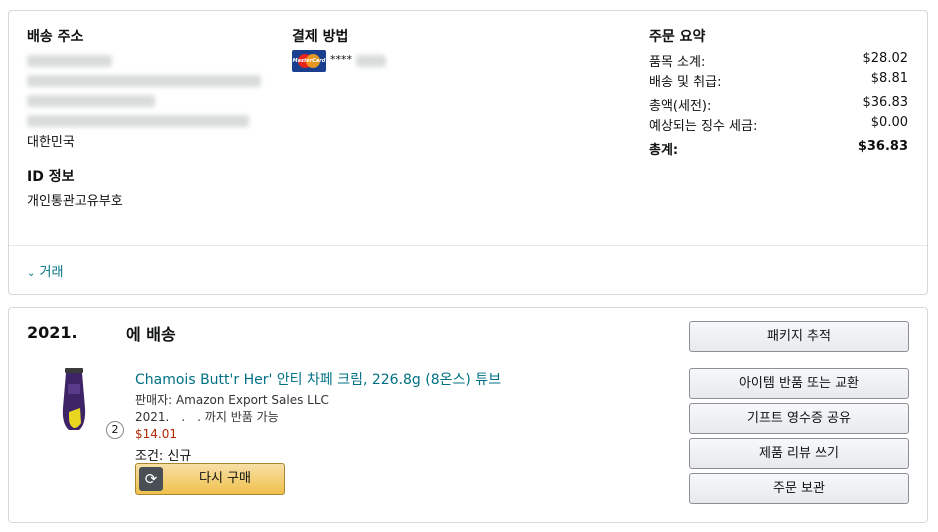 The image size is (938, 532). Describe the element at coordinates (889, 78) in the screenshot. I see `shipping-fee-value: $8.81` at that location.